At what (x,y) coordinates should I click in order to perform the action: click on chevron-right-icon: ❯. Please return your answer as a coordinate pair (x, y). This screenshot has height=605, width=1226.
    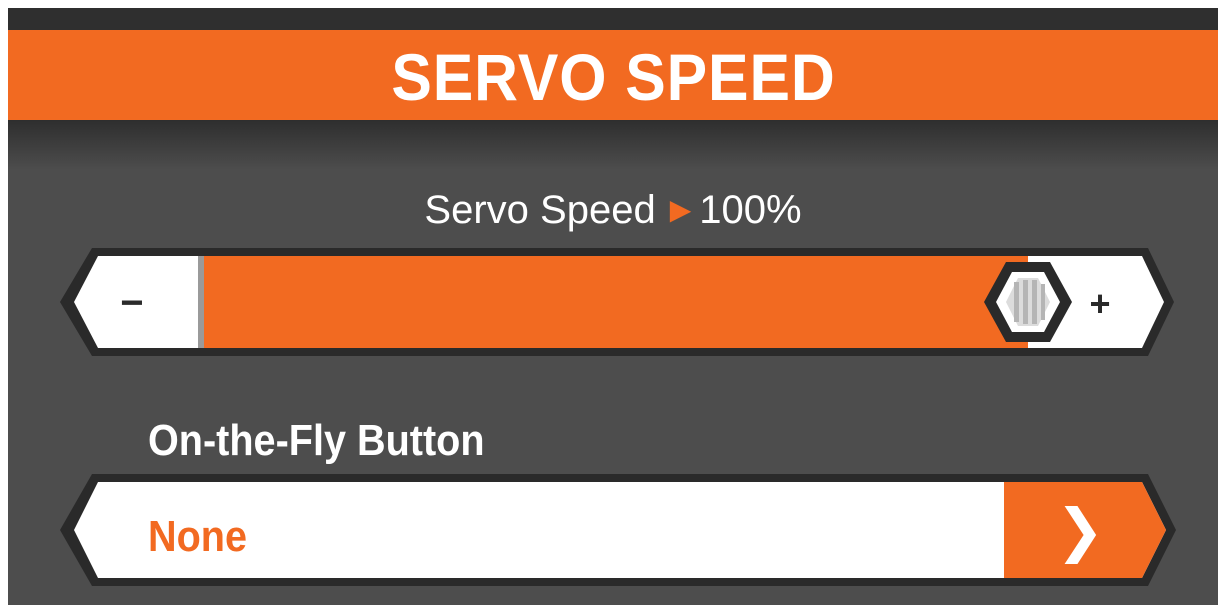
    Looking at the image, I should click on (1080, 530).